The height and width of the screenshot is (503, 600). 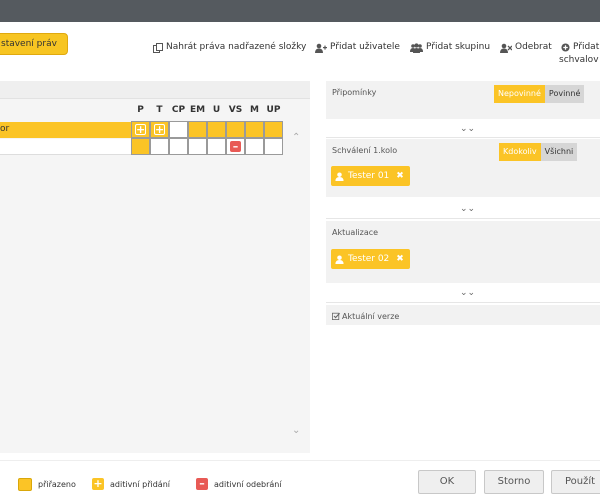 What do you see at coordinates (57, 484) in the screenshot?
I see `legend-assigned-label: přiřazeno` at bounding box center [57, 484].